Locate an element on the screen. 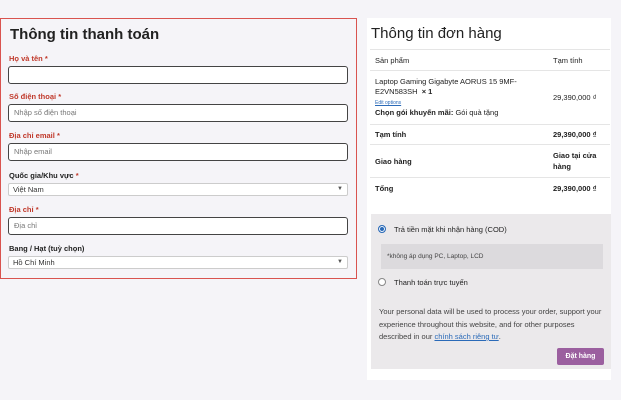 Image resolution: width=621 pixels, height=400 pixels. name-label: Họ và tên * is located at coordinates (28, 58).